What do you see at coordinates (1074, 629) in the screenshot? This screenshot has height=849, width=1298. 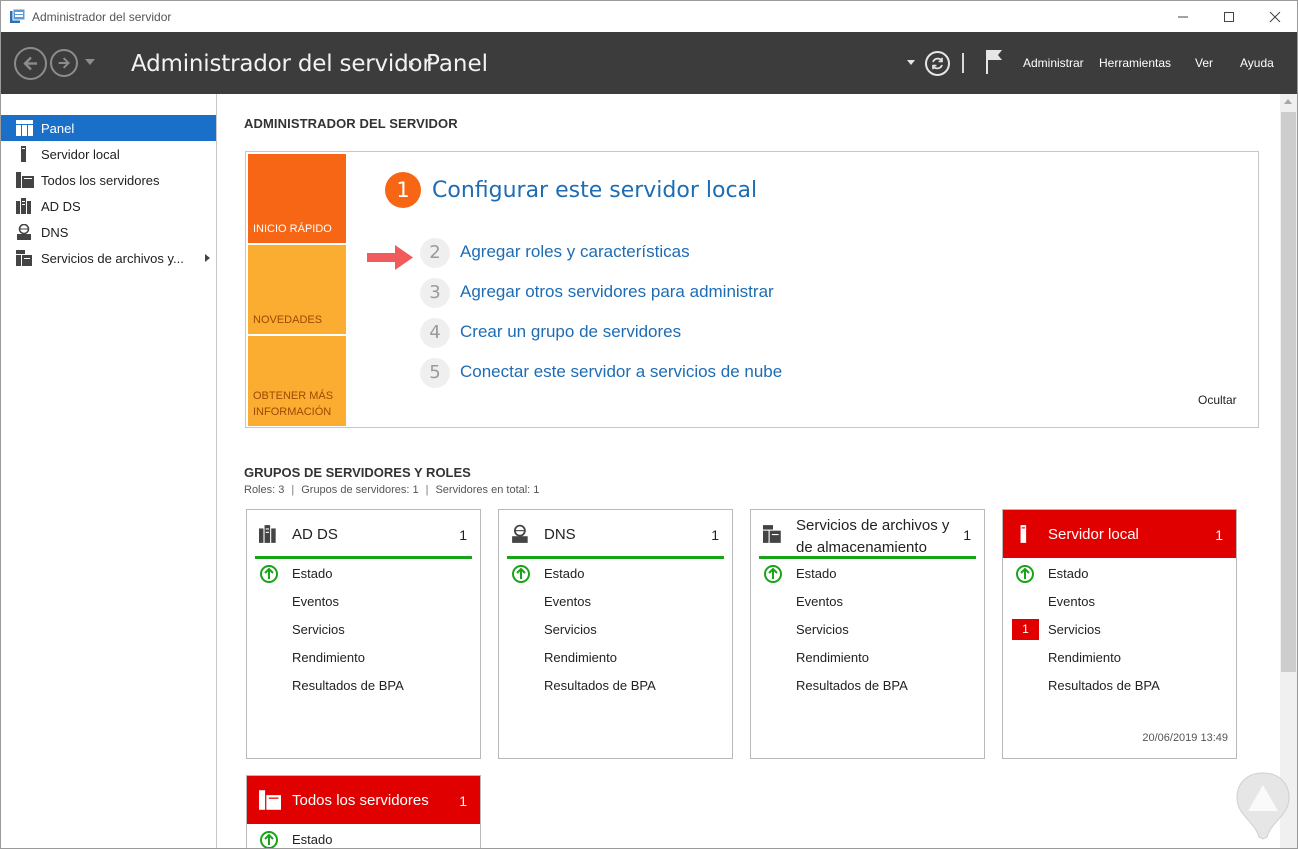 I see `row-label: Servicios` at bounding box center [1074, 629].